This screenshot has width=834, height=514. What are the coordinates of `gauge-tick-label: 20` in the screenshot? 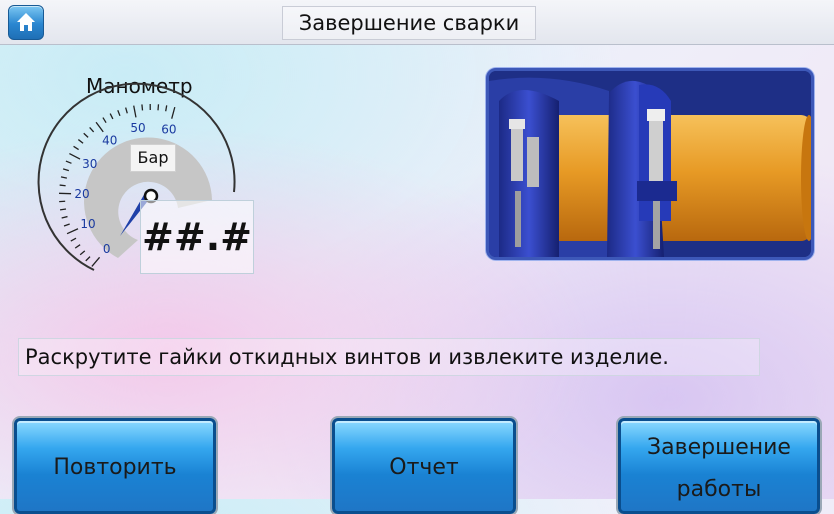 It's located at (81, 194).